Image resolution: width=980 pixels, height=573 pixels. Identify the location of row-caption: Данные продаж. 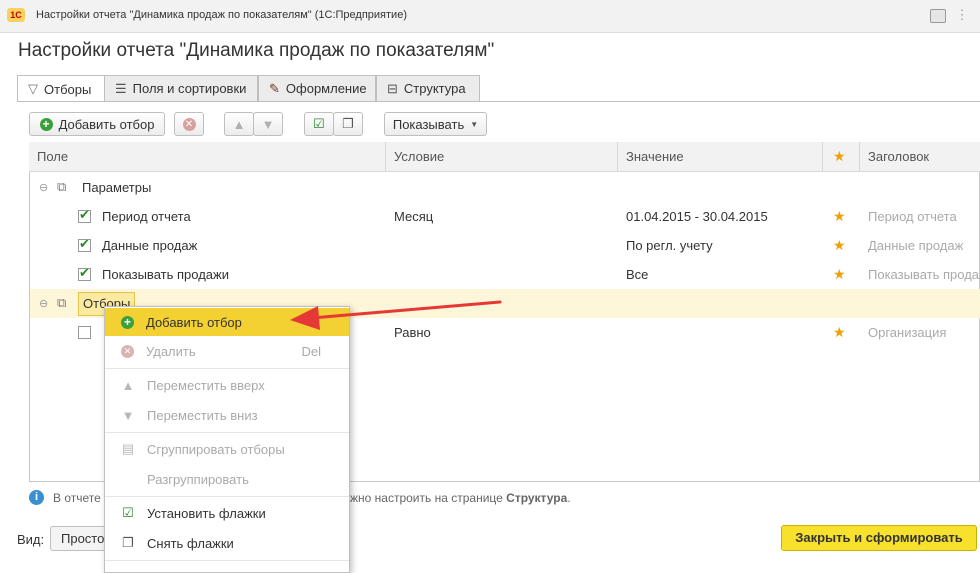
(915, 245).